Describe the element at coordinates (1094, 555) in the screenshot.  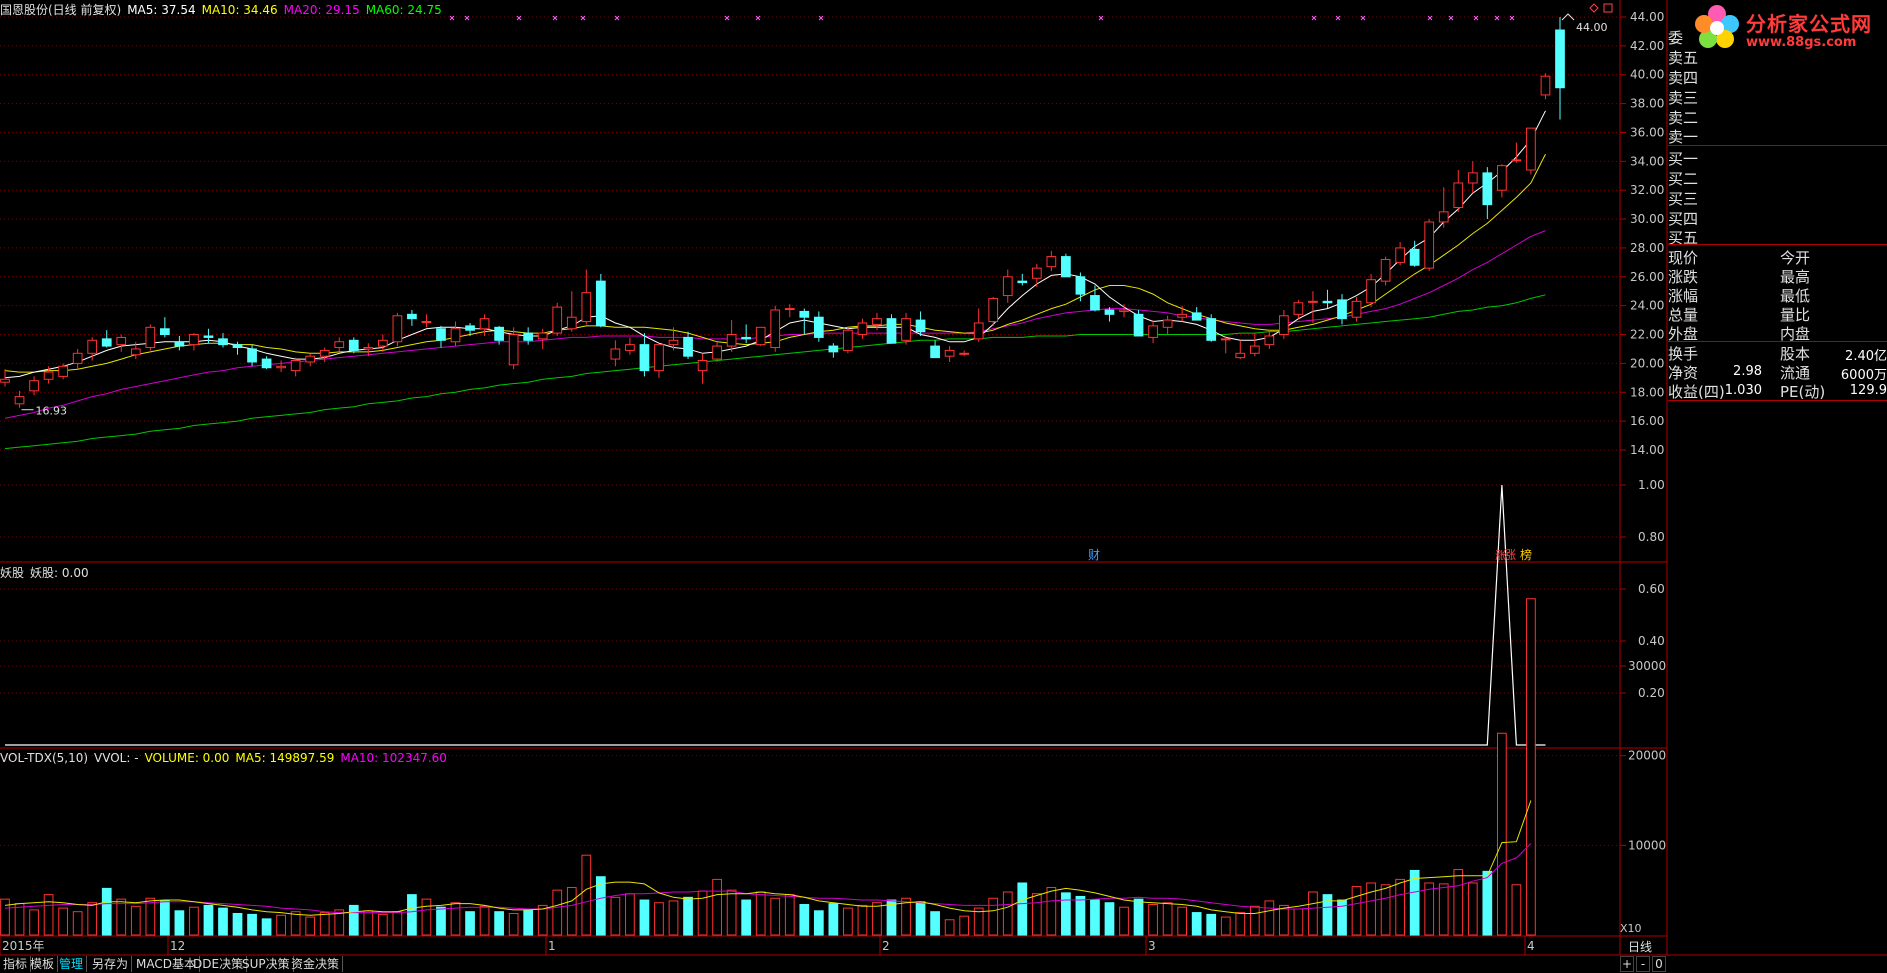
I see `finance-event-marker: 财` at that location.